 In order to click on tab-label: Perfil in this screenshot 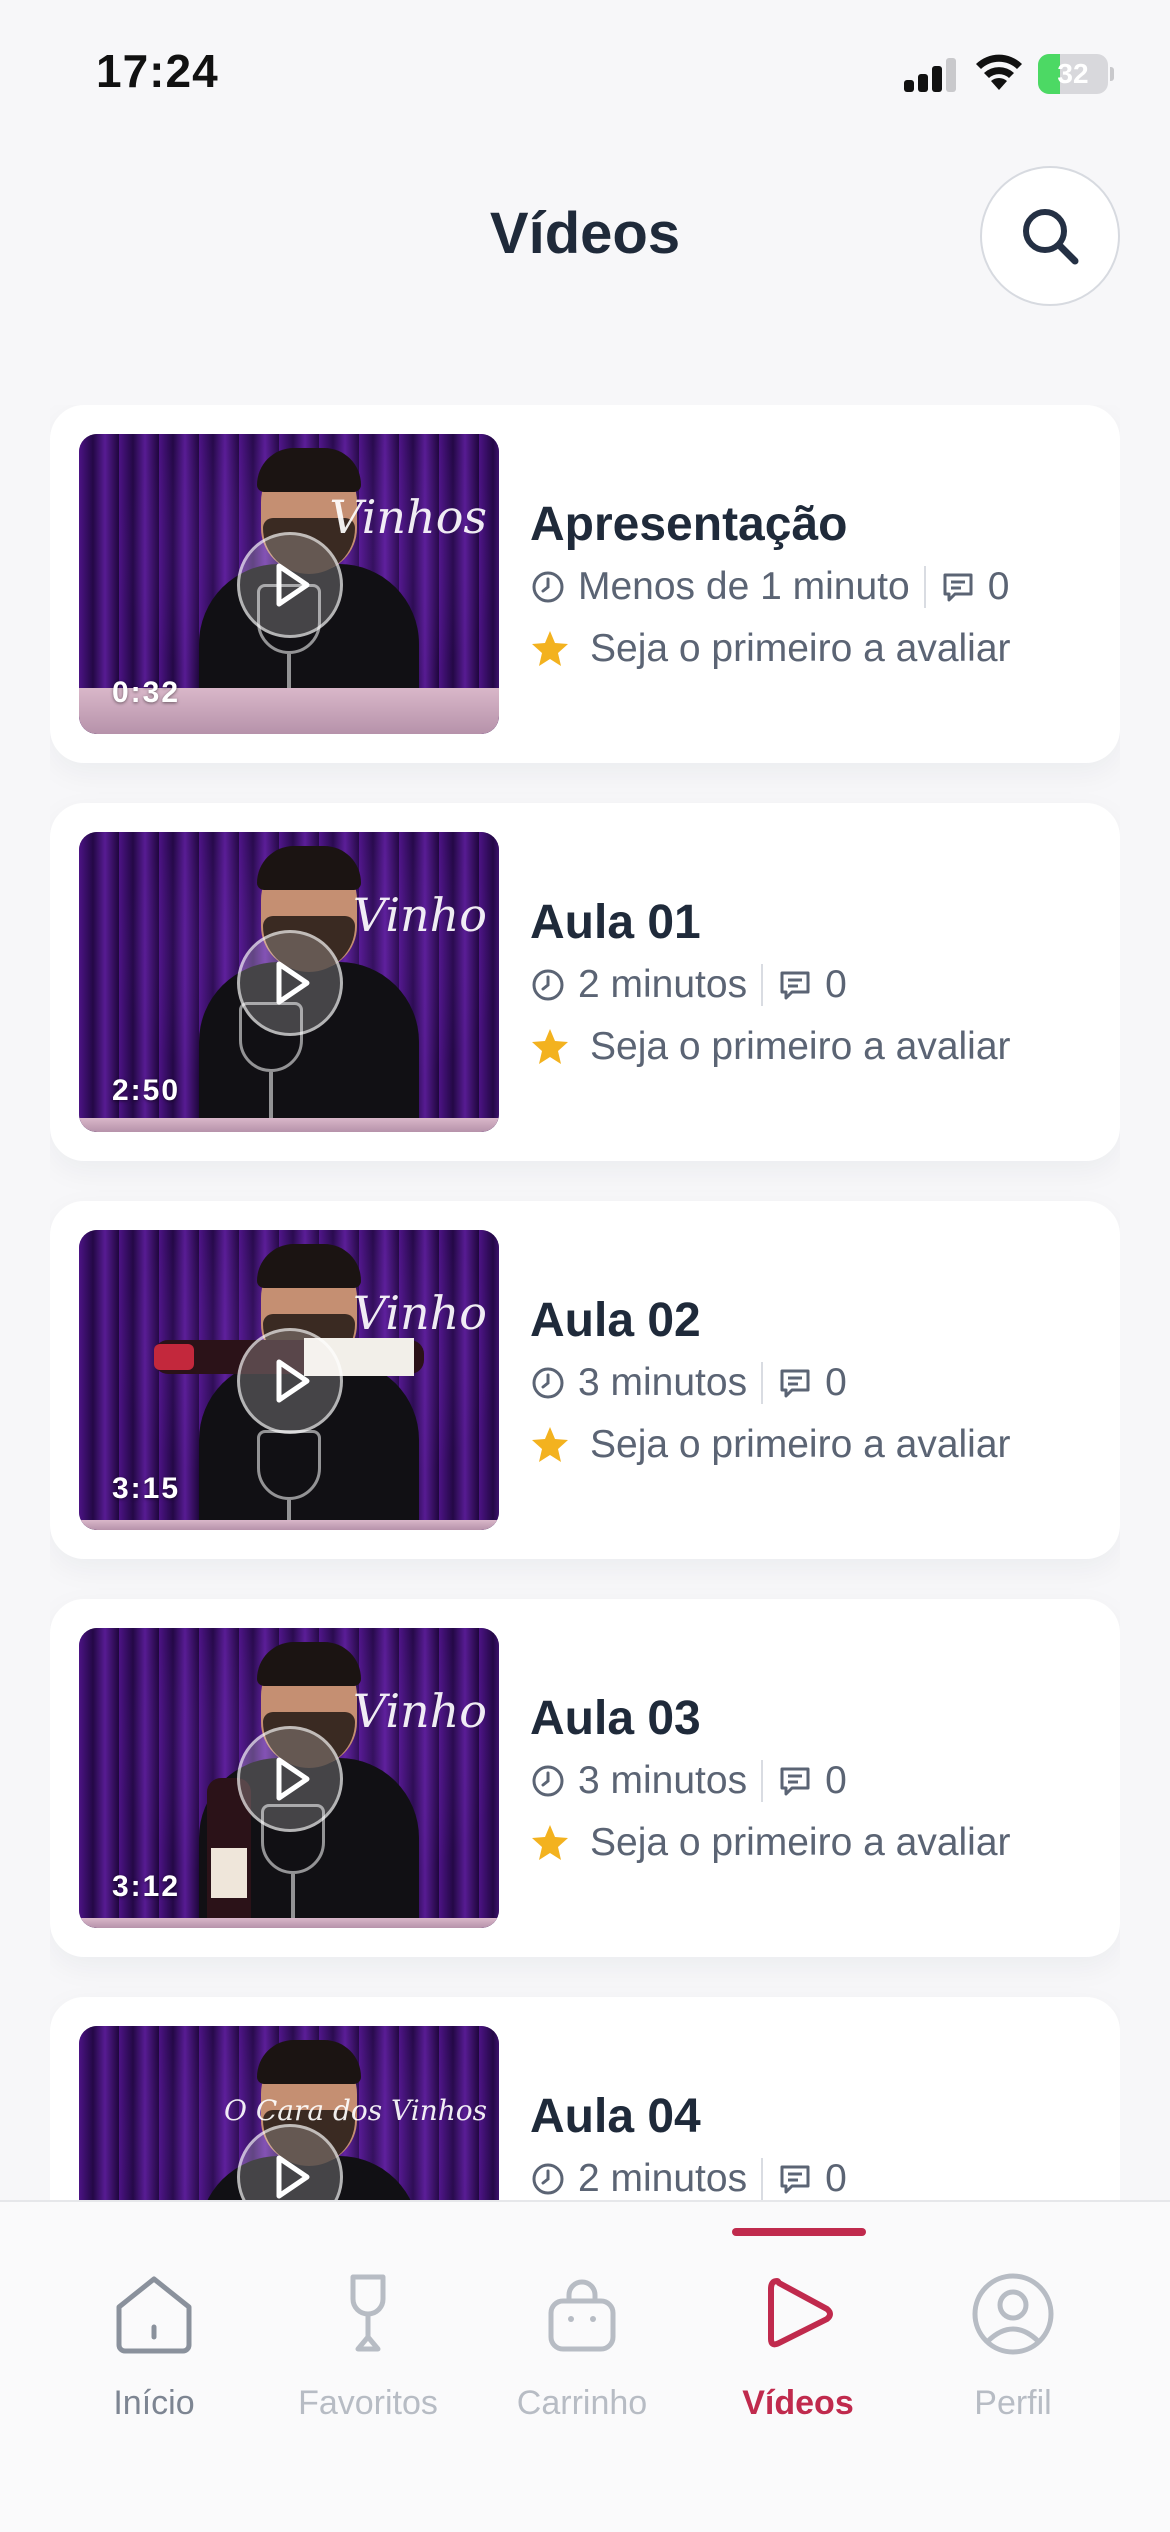, I will do `click(1013, 2403)`.